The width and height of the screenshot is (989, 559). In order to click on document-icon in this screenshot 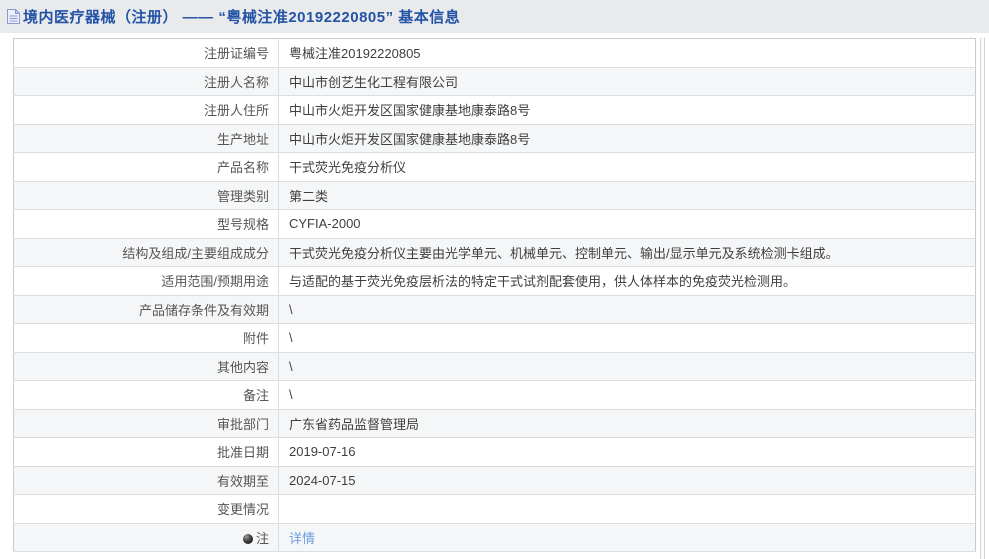, I will do `click(13, 16)`.